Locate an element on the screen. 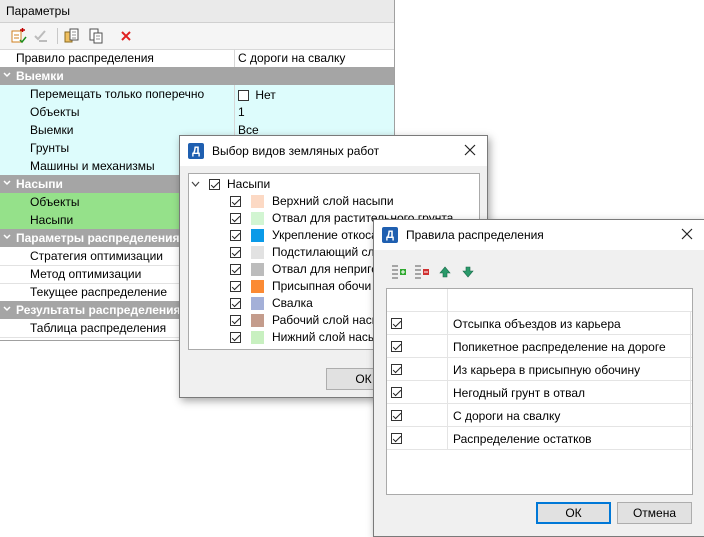  rule-row: Из карьера в присыпную обочину is located at coordinates (539, 369).